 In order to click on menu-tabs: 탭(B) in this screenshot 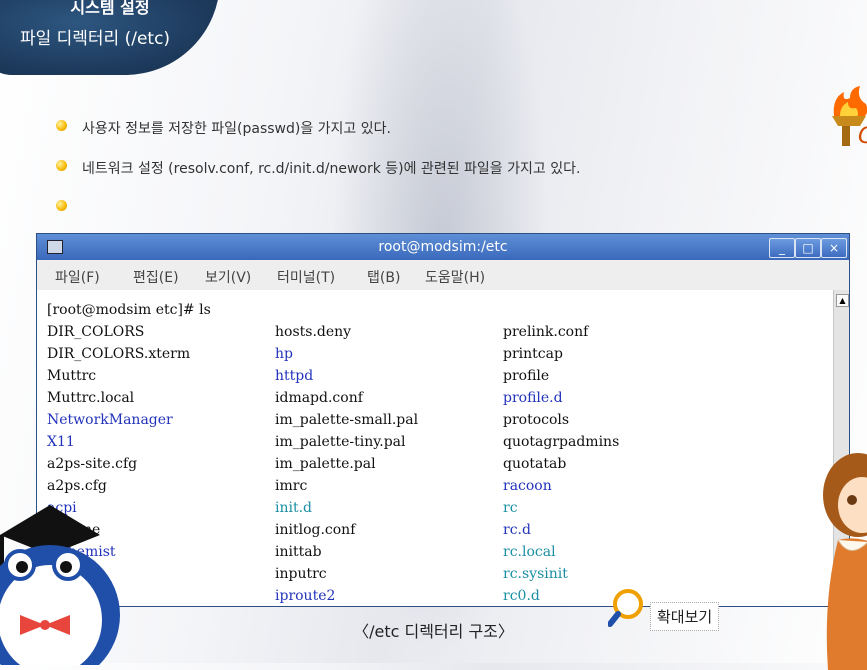, I will do `click(383, 277)`.